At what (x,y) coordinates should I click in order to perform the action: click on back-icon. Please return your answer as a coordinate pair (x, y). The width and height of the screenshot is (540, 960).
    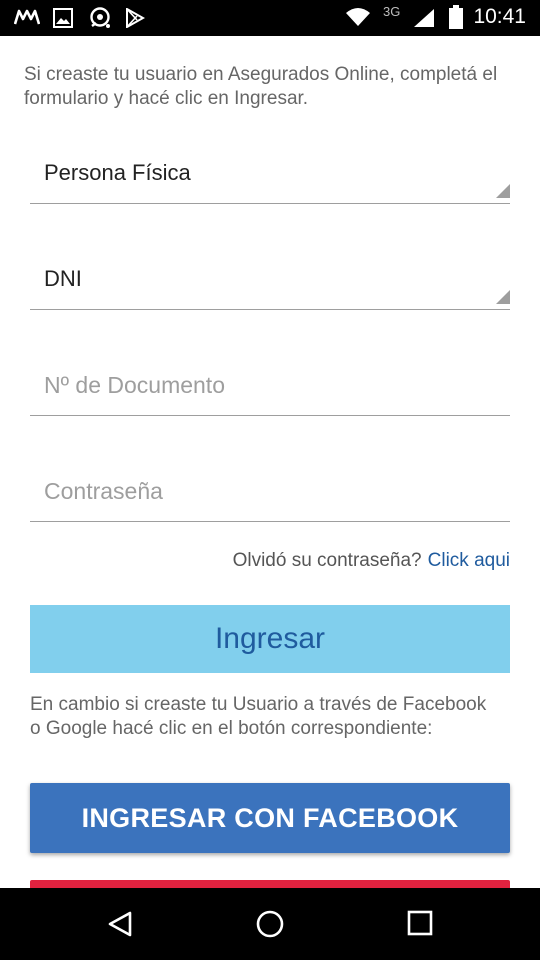
    Looking at the image, I should click on (120, 926).